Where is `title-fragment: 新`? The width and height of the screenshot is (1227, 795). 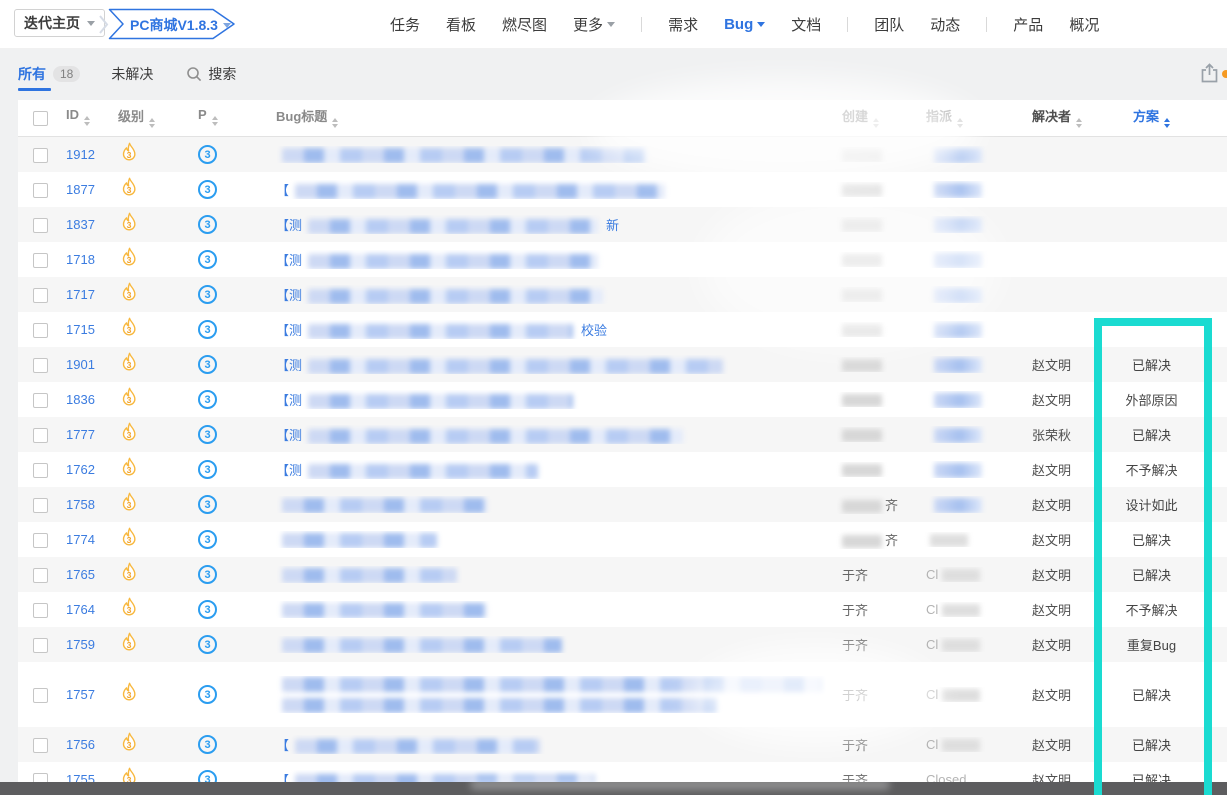
title-fragment: 新 is located at coordinates (613, 225).